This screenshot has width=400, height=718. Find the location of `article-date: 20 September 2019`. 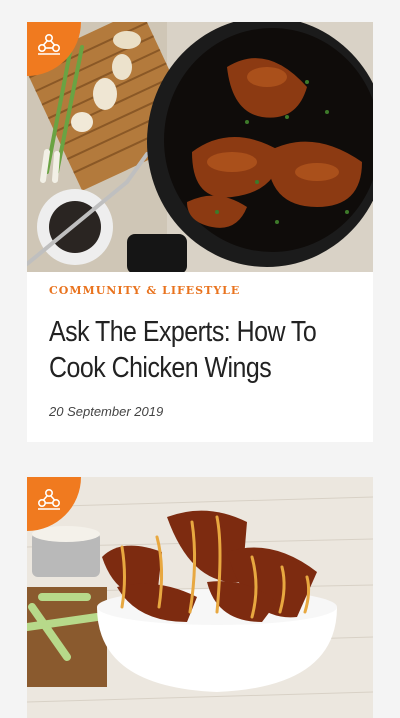

article-date: 20 September 2019 is located at coordinates (106, 411).